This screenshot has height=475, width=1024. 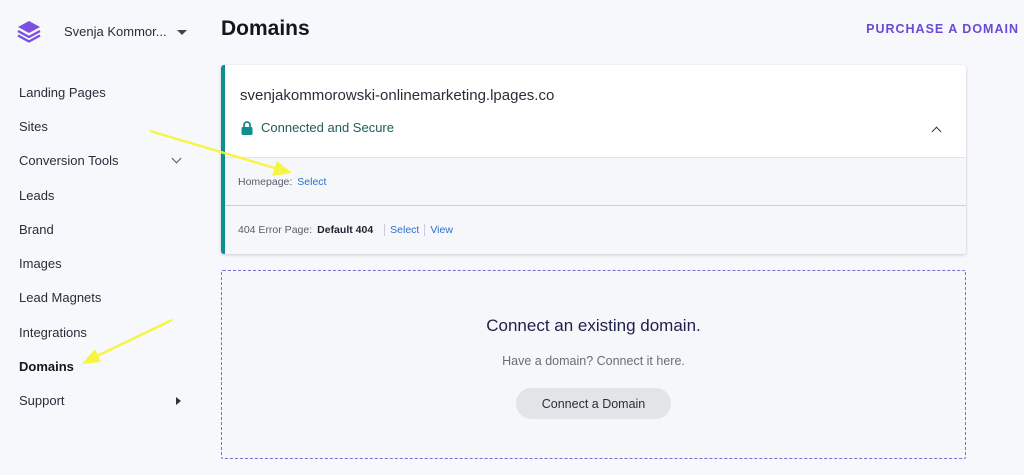 What do you see at coordinates (404, 230) in the screenshot?
I see `error-page-select-link: Select` at bounding box center [404, 230].